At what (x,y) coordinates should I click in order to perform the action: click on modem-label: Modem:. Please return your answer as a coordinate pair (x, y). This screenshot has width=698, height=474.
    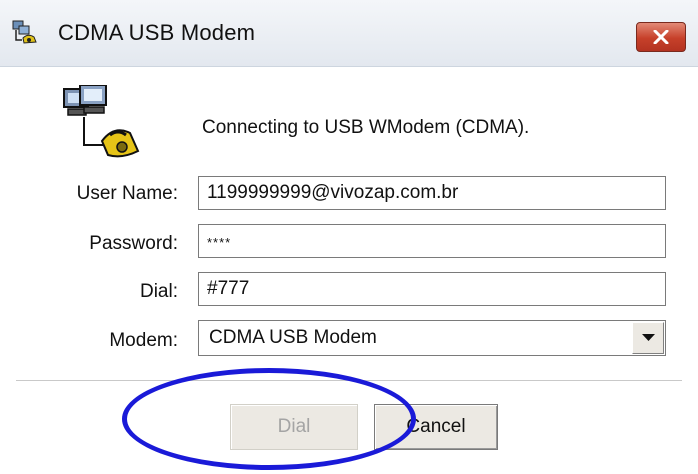
    Looking at the image, I should click on (143, 340).